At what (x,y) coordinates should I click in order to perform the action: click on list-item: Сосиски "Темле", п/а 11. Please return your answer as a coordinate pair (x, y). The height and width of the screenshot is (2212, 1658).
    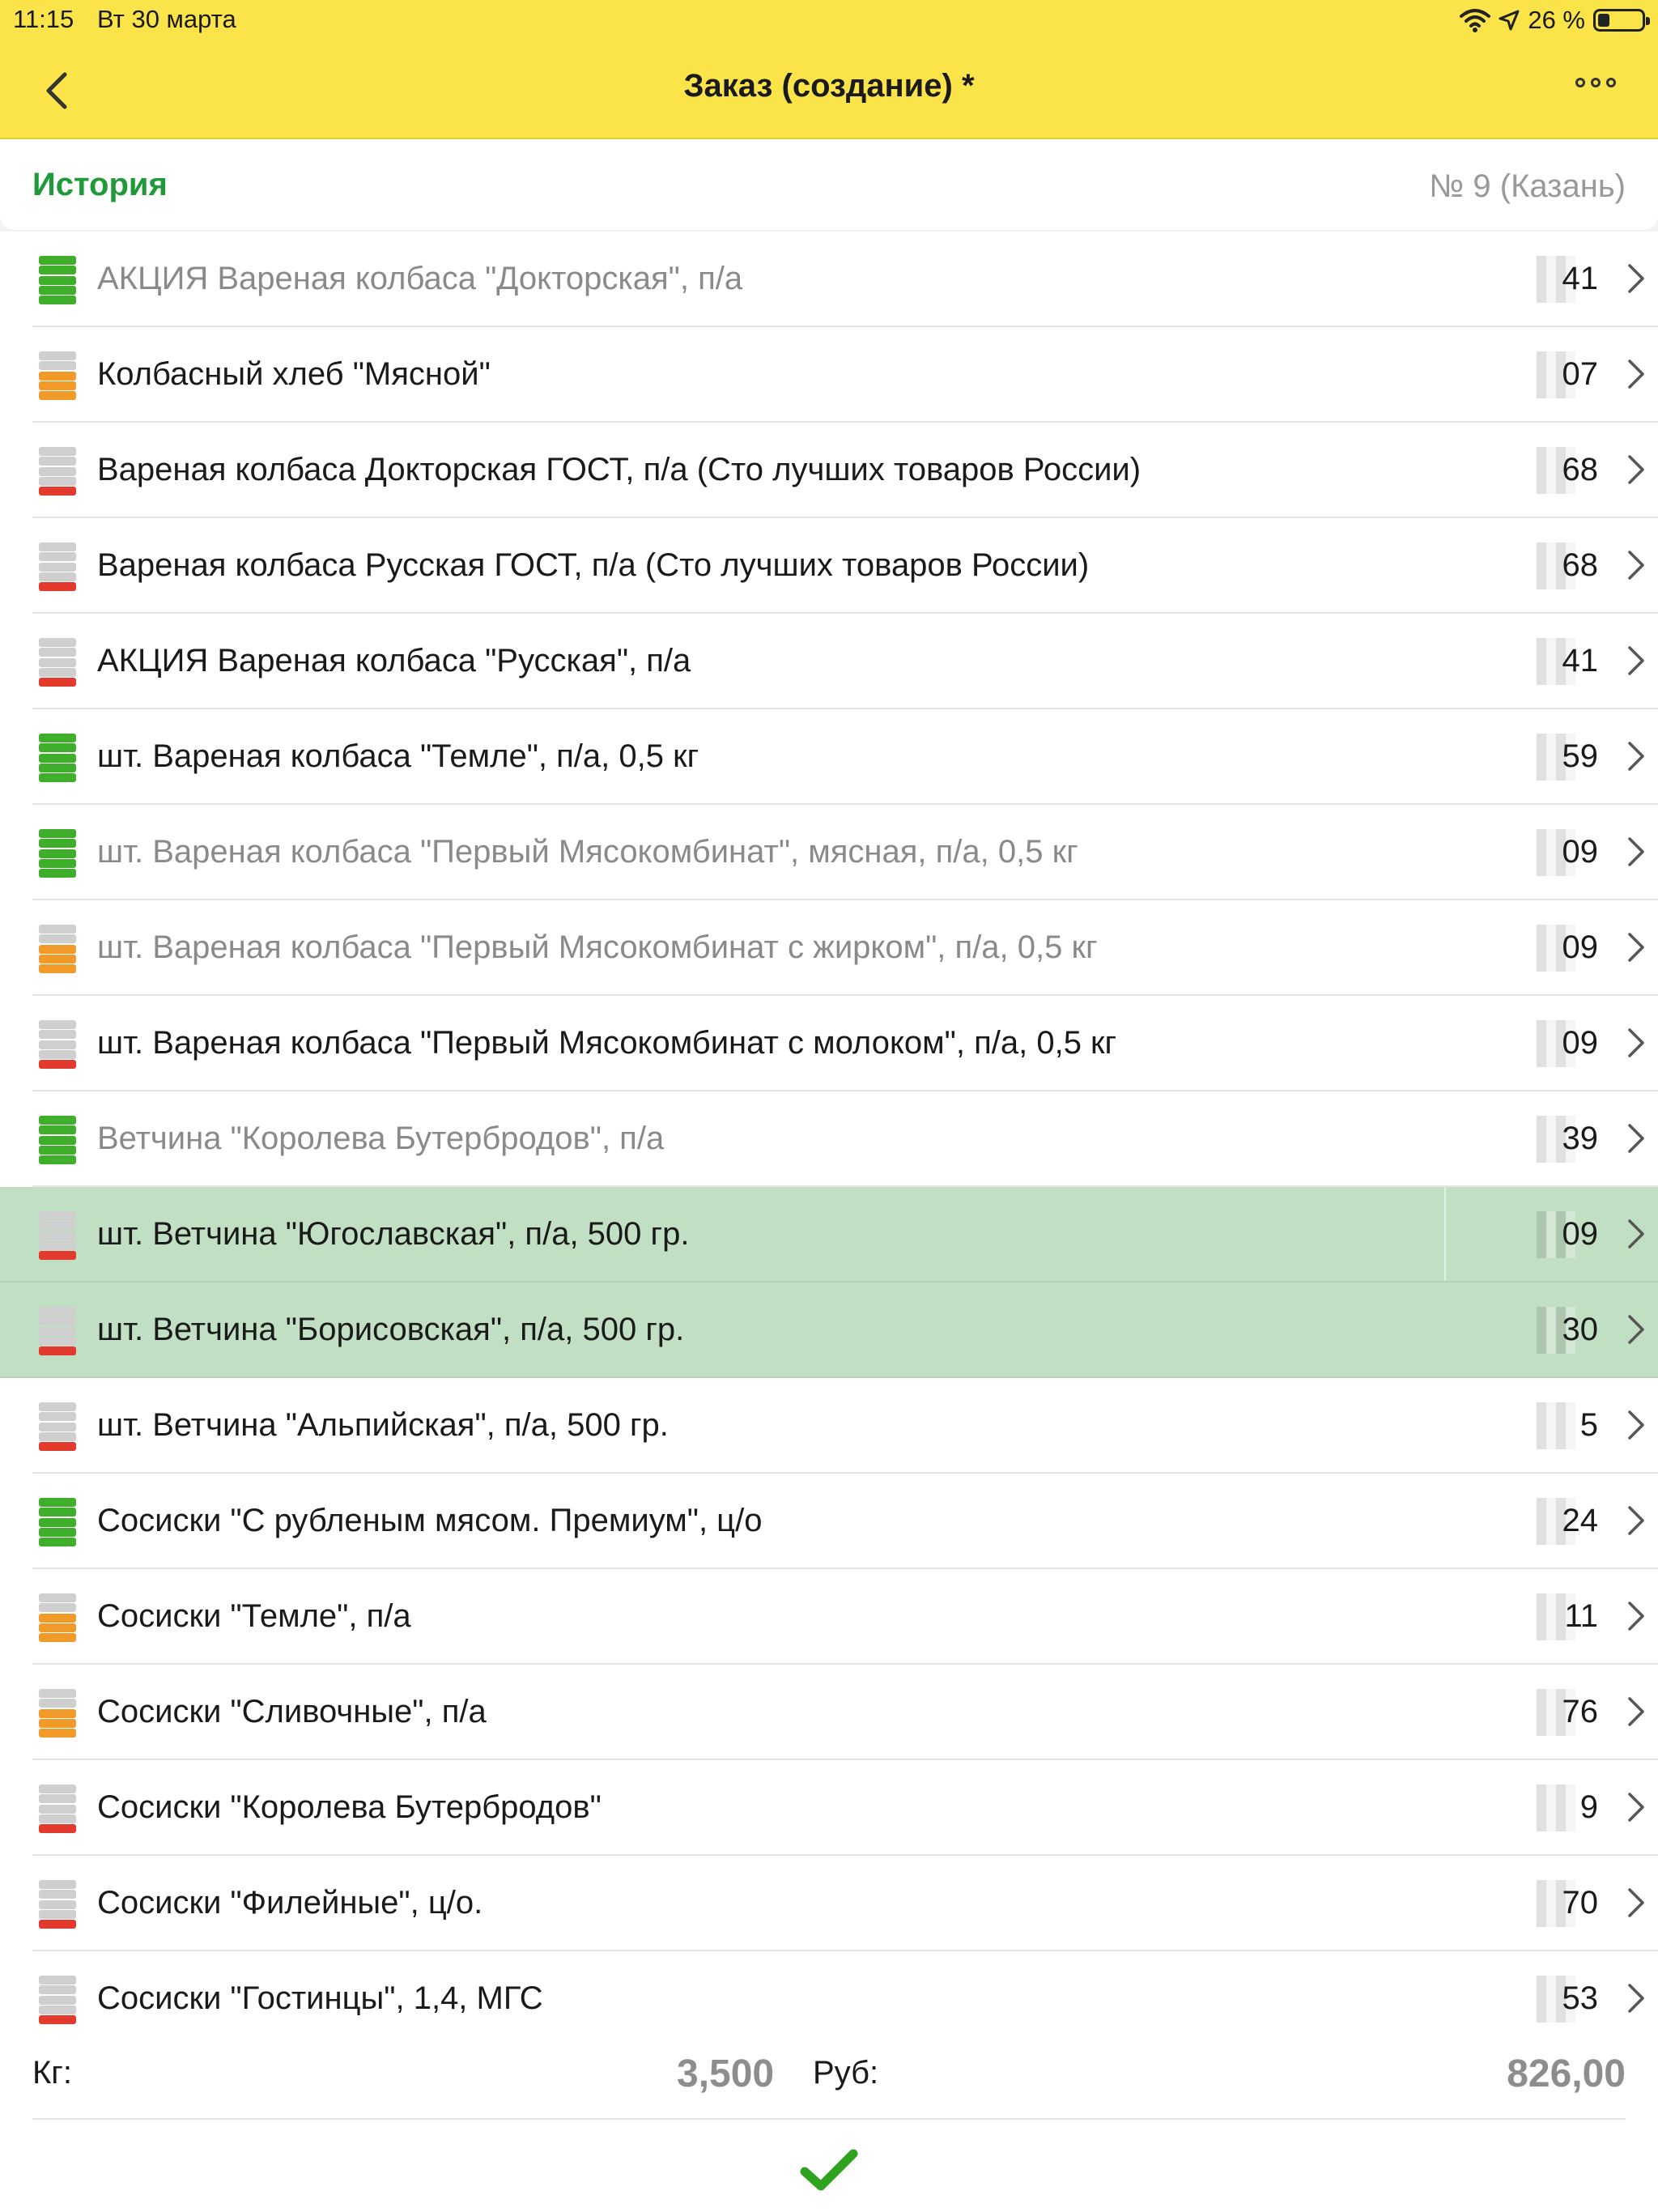
    Looking at the image, I should click on (845, 1617).